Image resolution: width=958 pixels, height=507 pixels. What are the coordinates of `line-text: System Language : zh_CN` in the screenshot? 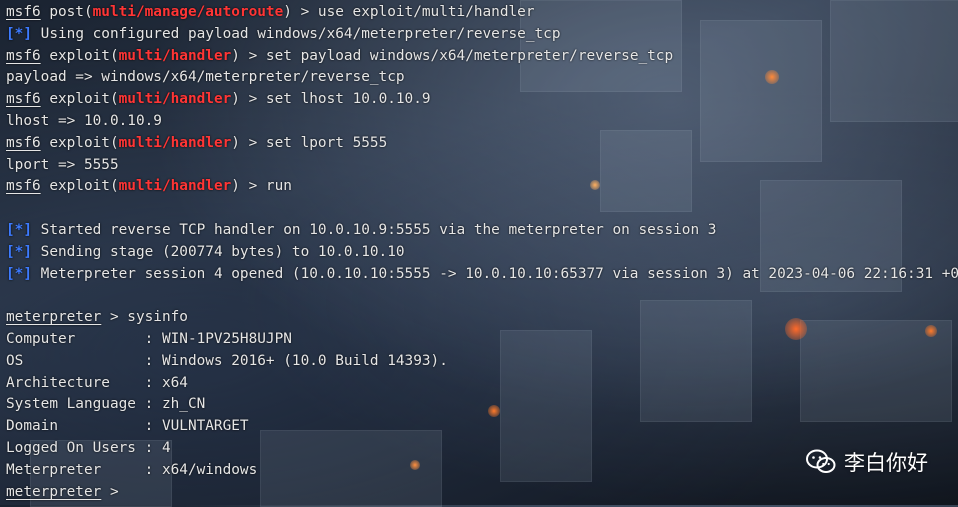 It's located at (106, 404).